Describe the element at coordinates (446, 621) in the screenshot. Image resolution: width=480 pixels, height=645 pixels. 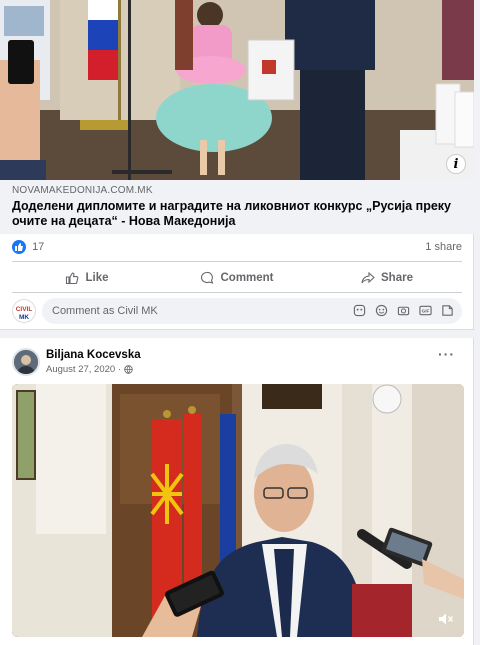
I see `mute-icon` at that location.